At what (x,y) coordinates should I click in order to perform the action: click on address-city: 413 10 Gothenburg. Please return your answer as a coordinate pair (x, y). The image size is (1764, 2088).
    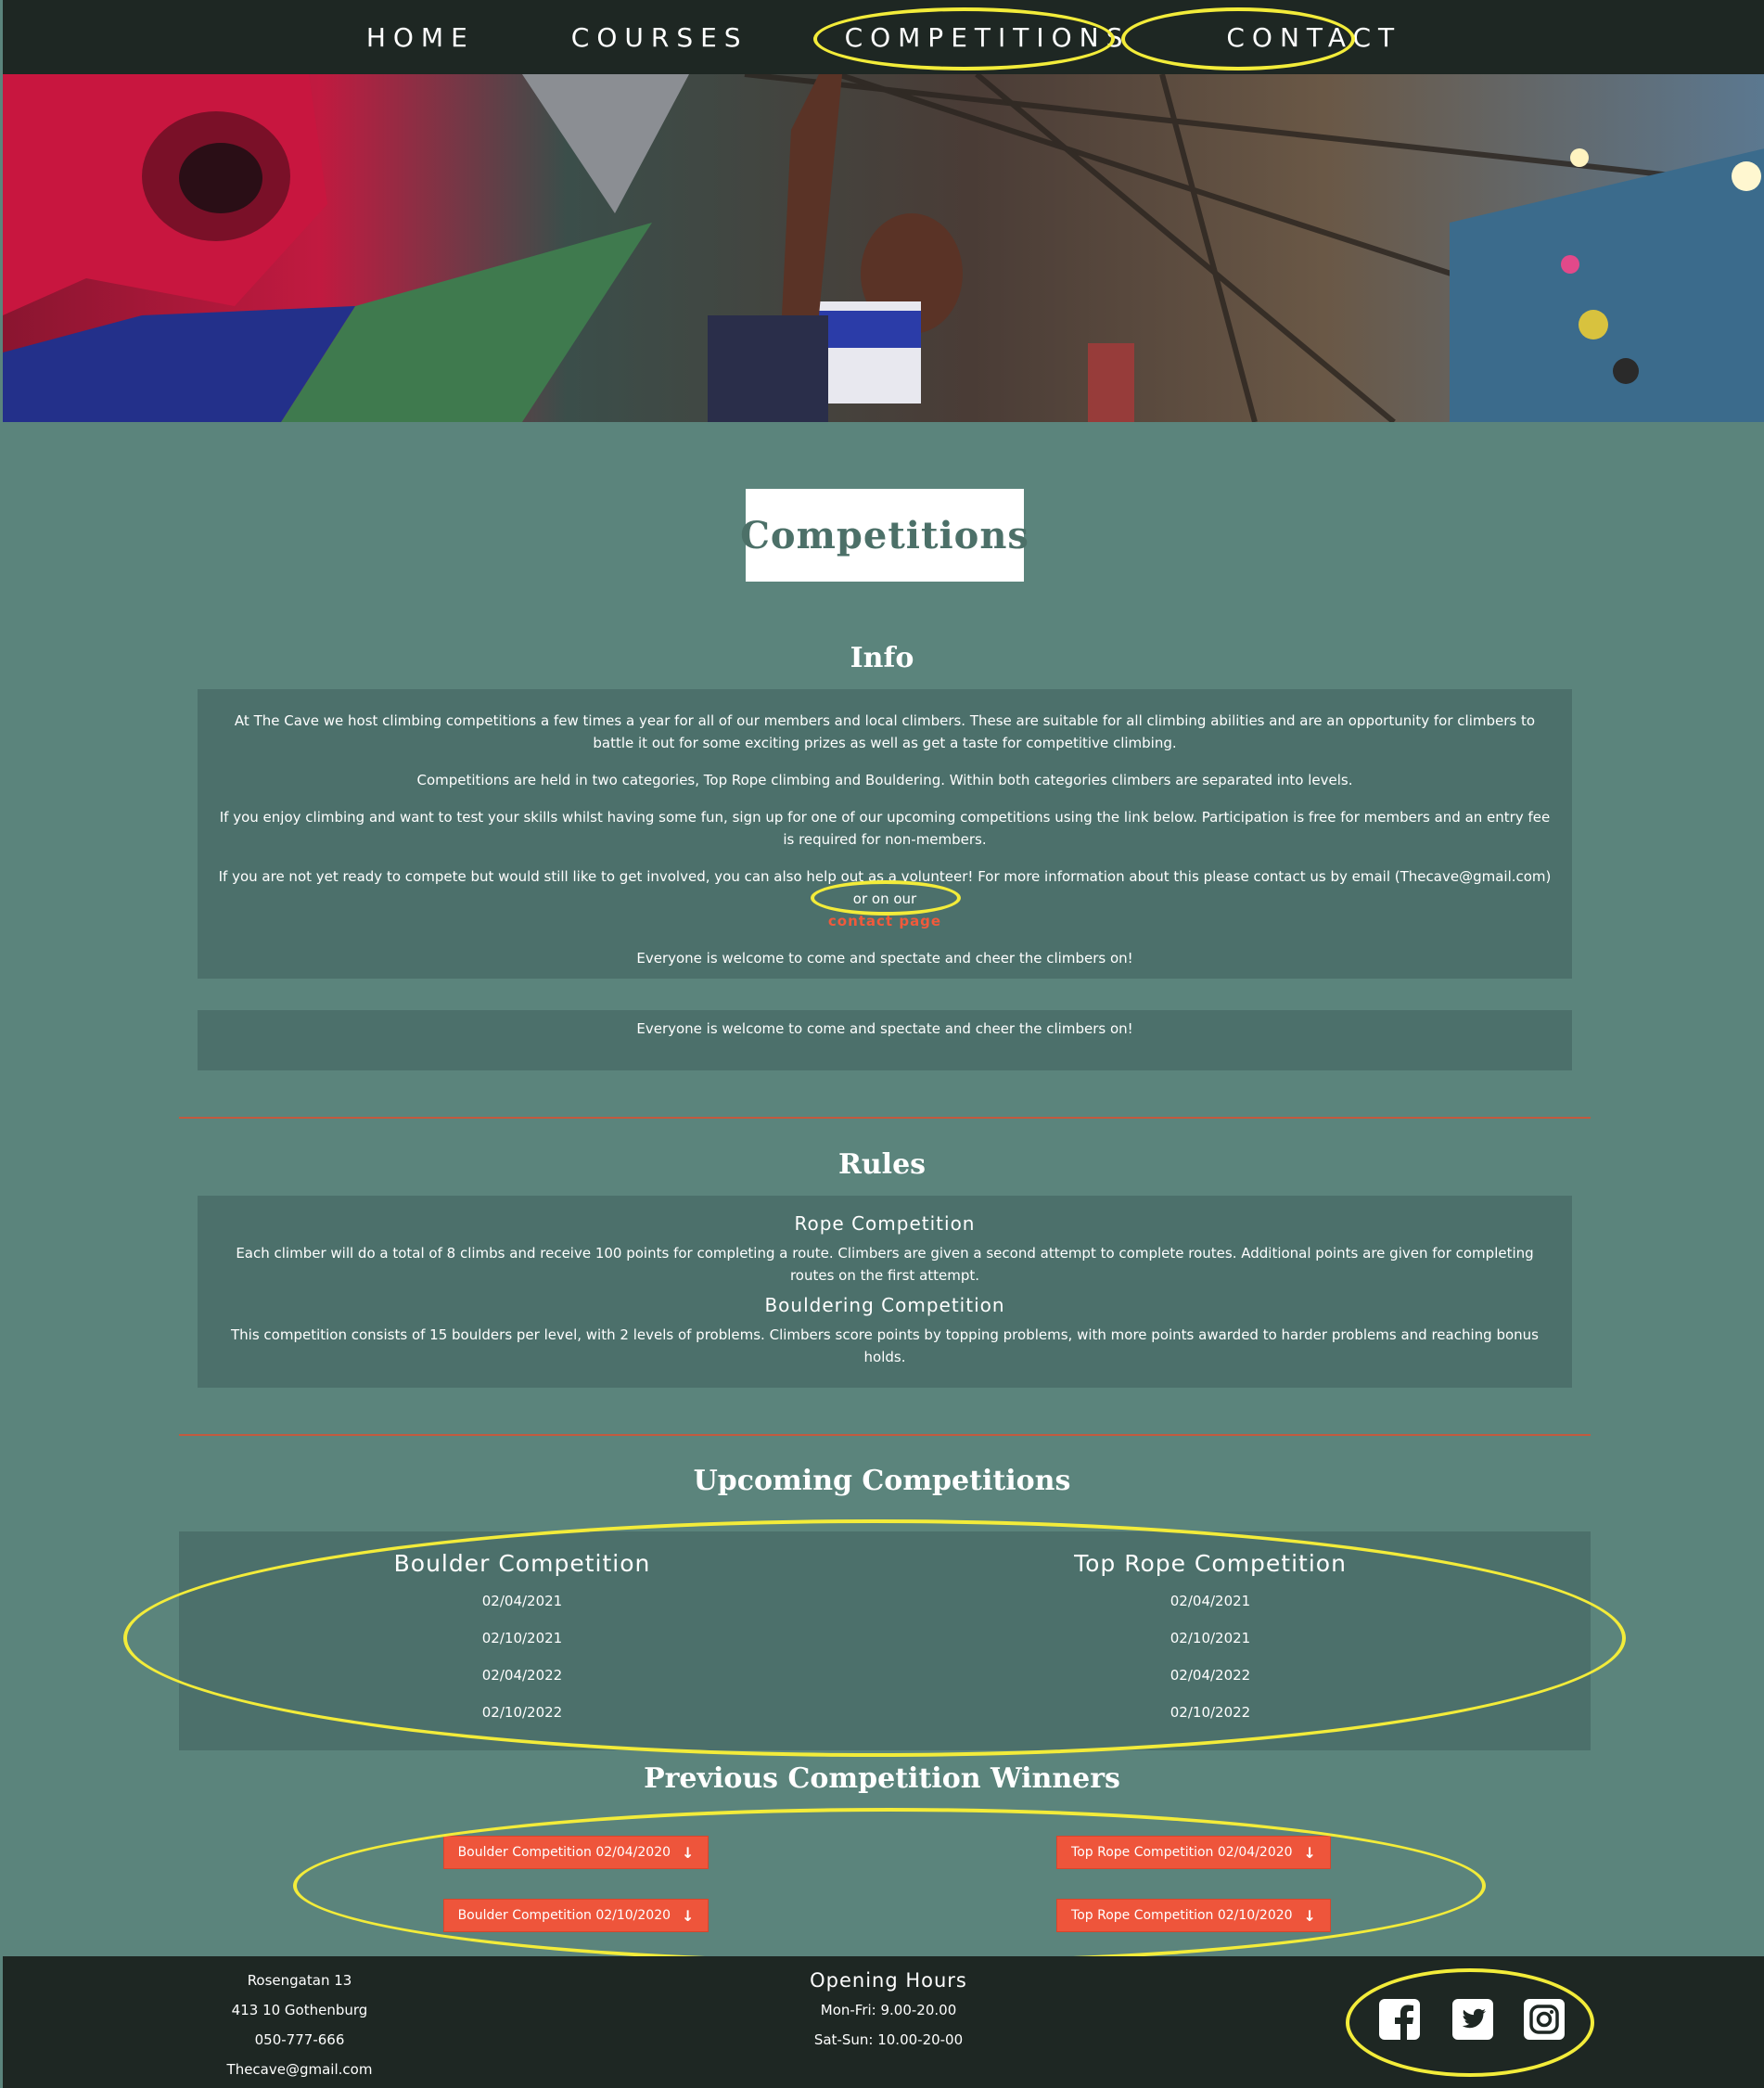
    Looking at the image, I should click on (299, 2010).